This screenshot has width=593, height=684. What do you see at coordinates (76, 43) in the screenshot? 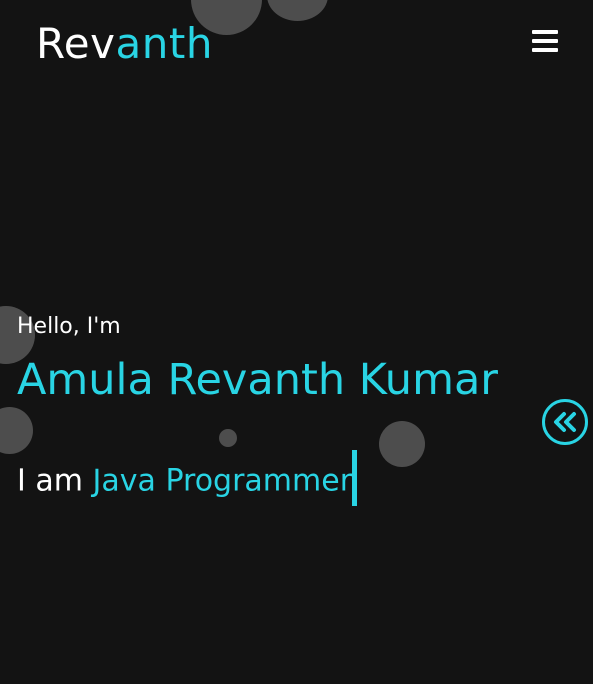
I see `logo-text-primary: Rev` at bounding box center [76, 43].